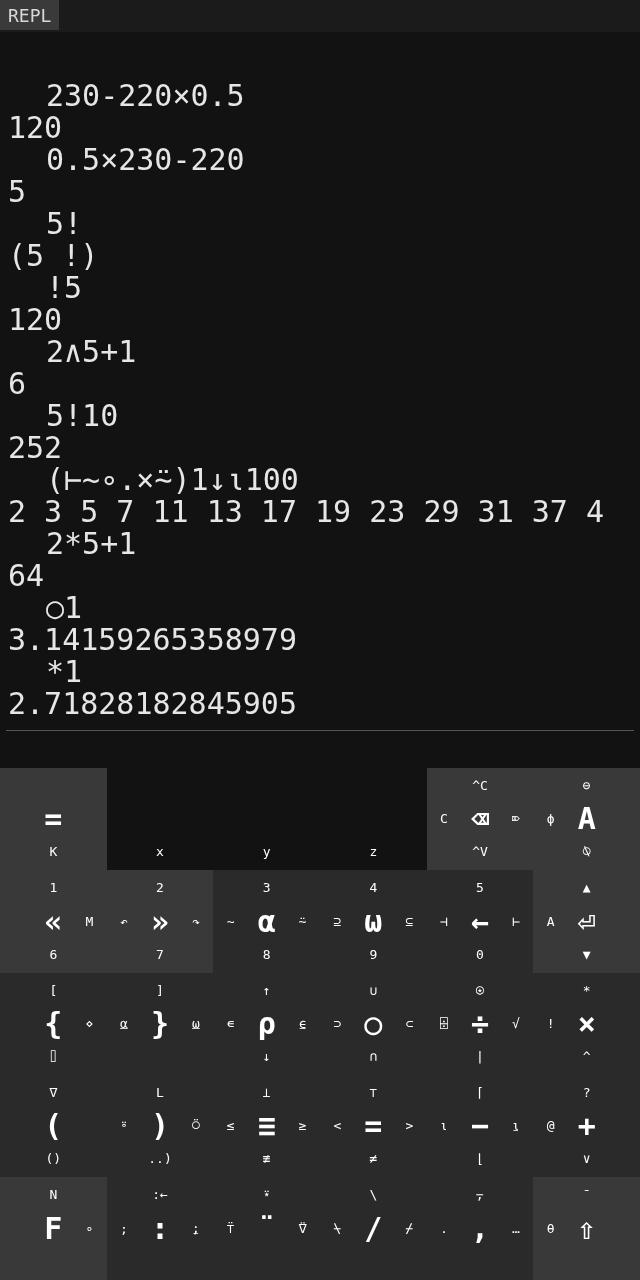 This screenshot has width=640, height=1280. Describe the element at coordinates (145, 96) in the screenshot. I see `input-line: 230-220×0.5` at that location.